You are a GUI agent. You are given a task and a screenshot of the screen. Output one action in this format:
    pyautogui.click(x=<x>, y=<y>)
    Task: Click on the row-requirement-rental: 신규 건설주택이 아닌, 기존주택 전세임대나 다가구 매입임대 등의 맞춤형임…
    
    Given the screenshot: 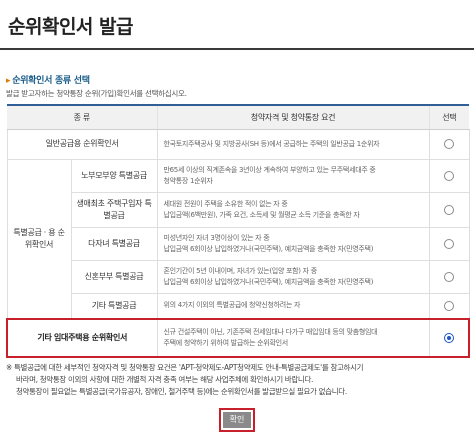 What is the action you would take?
    pyautogui.click(x=293, y=338)
    